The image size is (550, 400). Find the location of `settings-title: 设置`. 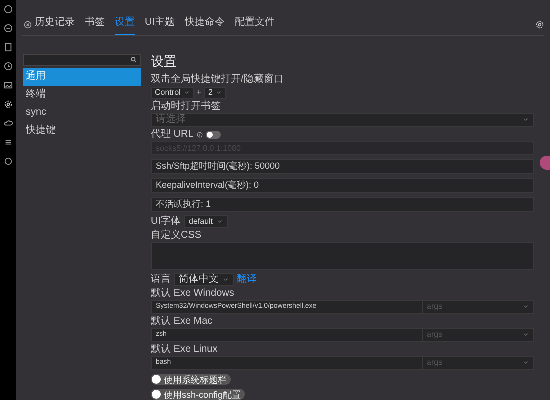

settings-title: 设置 is located at coordinates (164, 62).